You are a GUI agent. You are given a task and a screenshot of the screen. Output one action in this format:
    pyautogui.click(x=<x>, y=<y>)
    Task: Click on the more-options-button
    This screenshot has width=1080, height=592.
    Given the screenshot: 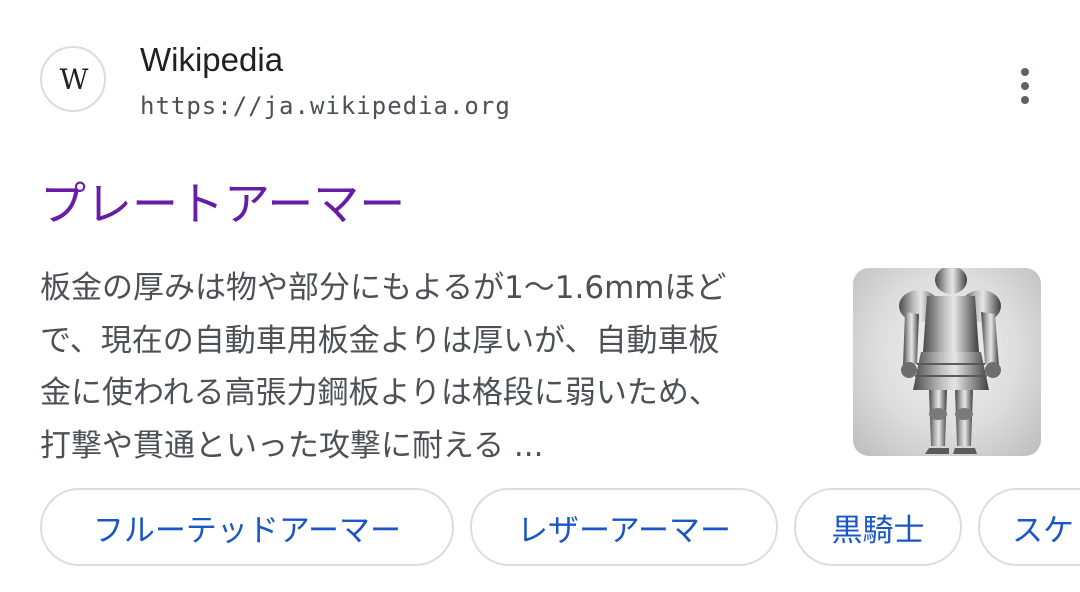 What is the action you would take?
    pyautogui.click(x=1025, y=86)
    